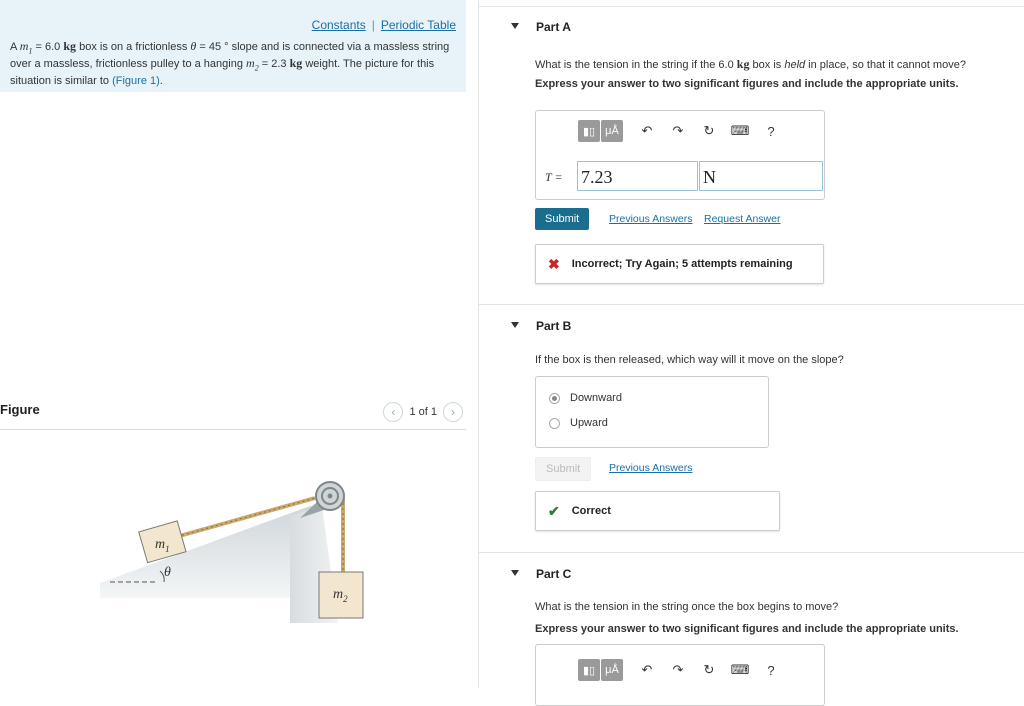 The image size is (1024, 706). Describe the element at coordinates (233, 415) in the screenshot. I see `figure-header: Figure ‹ 1 of 1 ›` at that location.